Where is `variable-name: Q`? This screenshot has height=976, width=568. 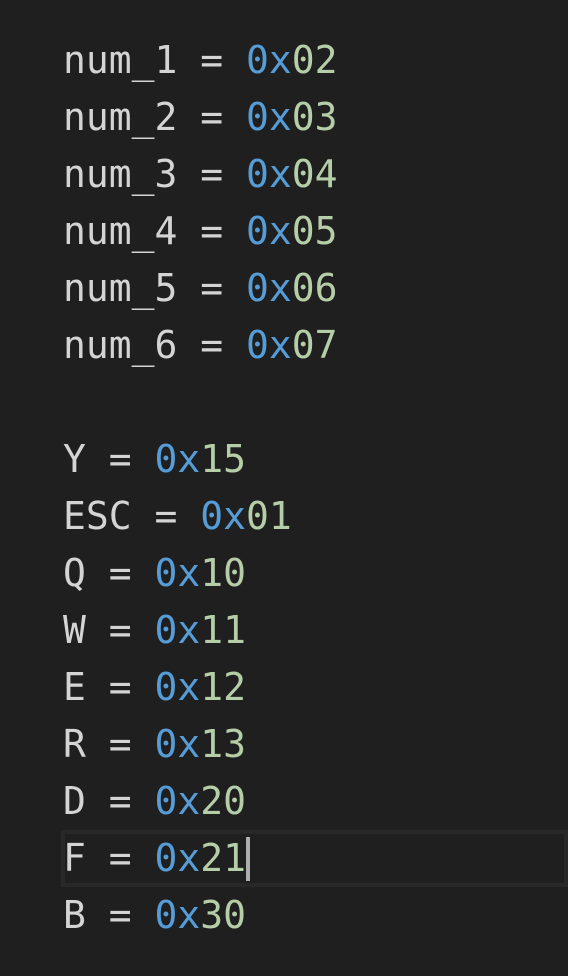 variable-name: Q is located at coordinates (74, 573).